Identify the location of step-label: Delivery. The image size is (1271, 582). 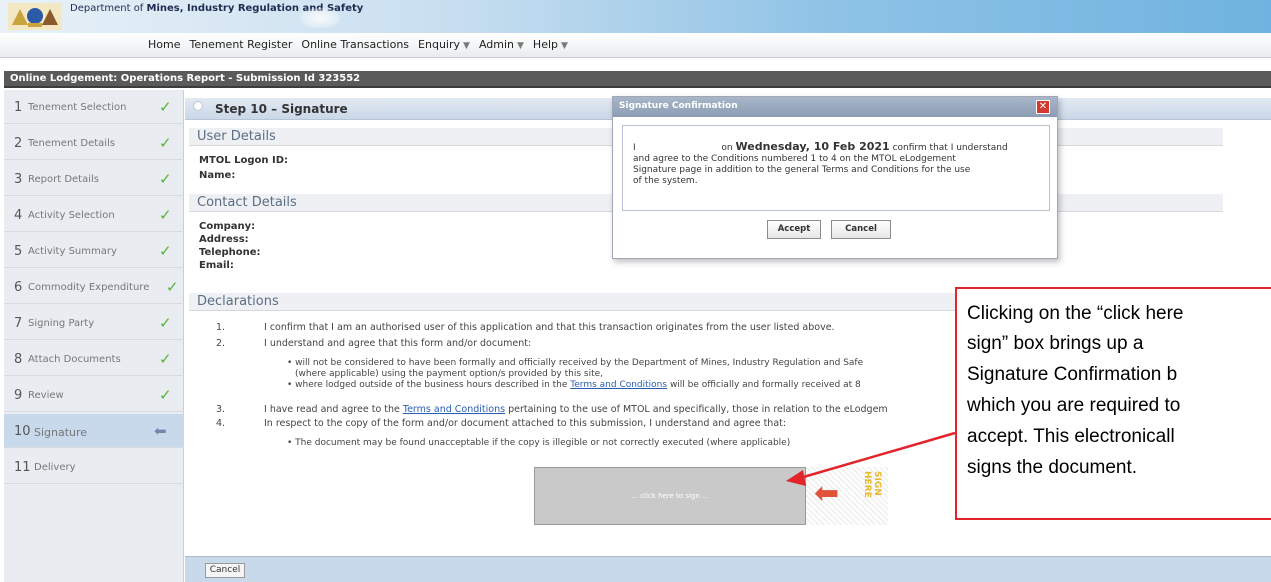
(55, 467).